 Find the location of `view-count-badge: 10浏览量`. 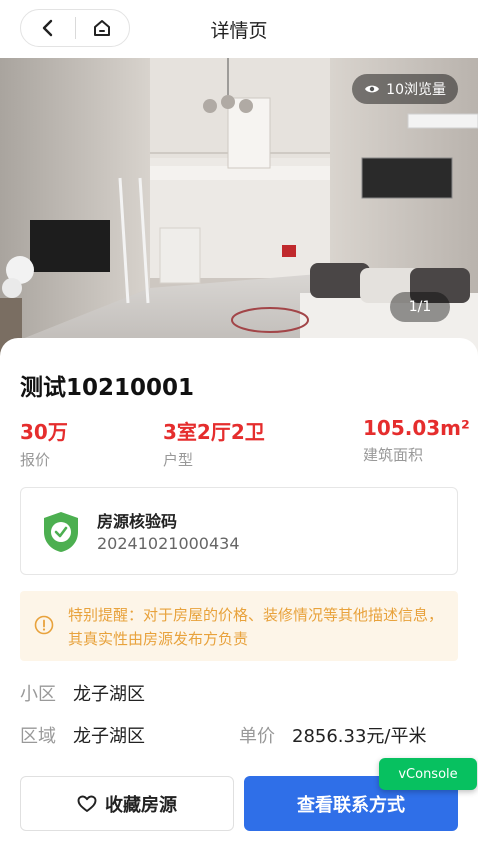

view-count-badge: 10浏览量 is located at coordinates (405, 89).